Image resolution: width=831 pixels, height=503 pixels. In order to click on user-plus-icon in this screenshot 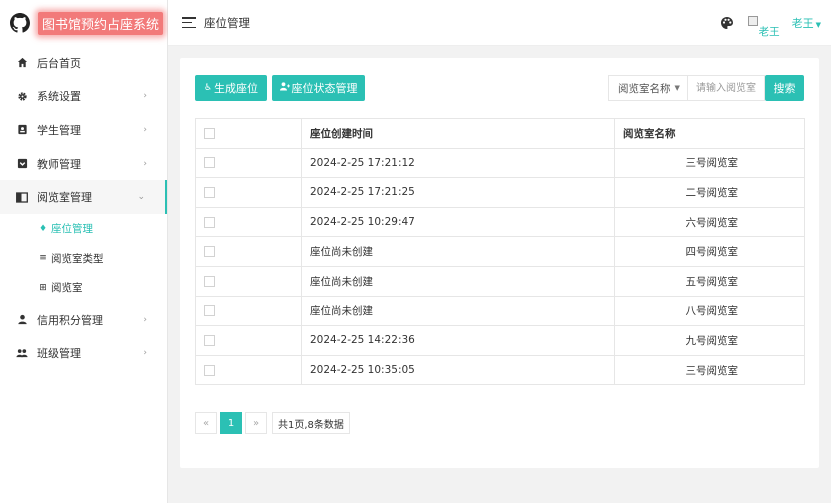, I will do `click(284, 88)`.